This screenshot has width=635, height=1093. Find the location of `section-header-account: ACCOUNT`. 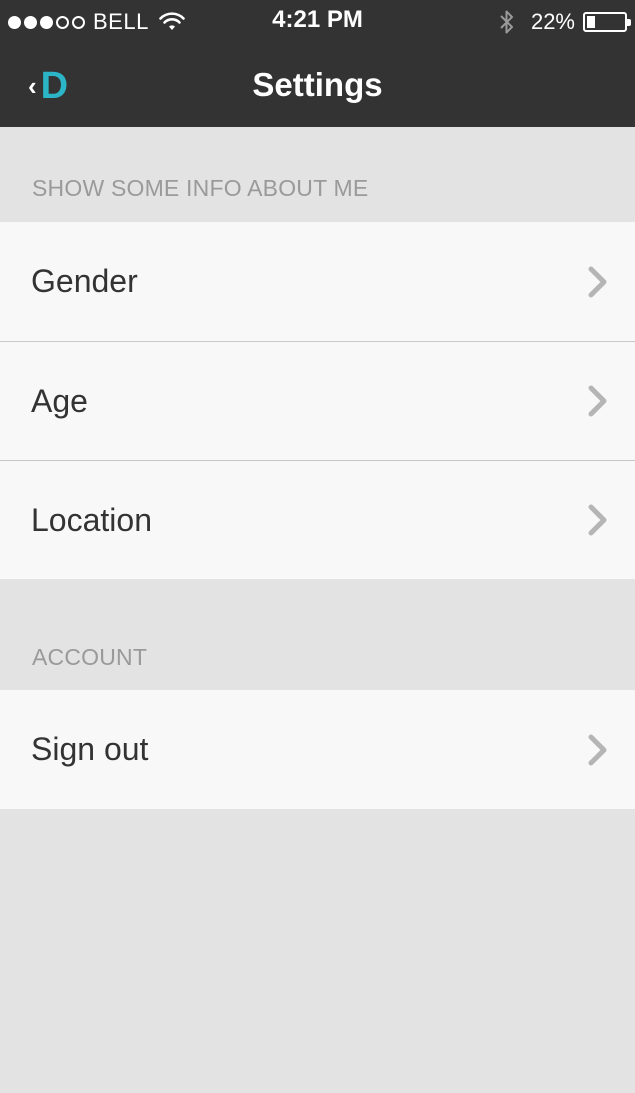

section-header-account: ACCOUNT is located at coordinates (90, 657).